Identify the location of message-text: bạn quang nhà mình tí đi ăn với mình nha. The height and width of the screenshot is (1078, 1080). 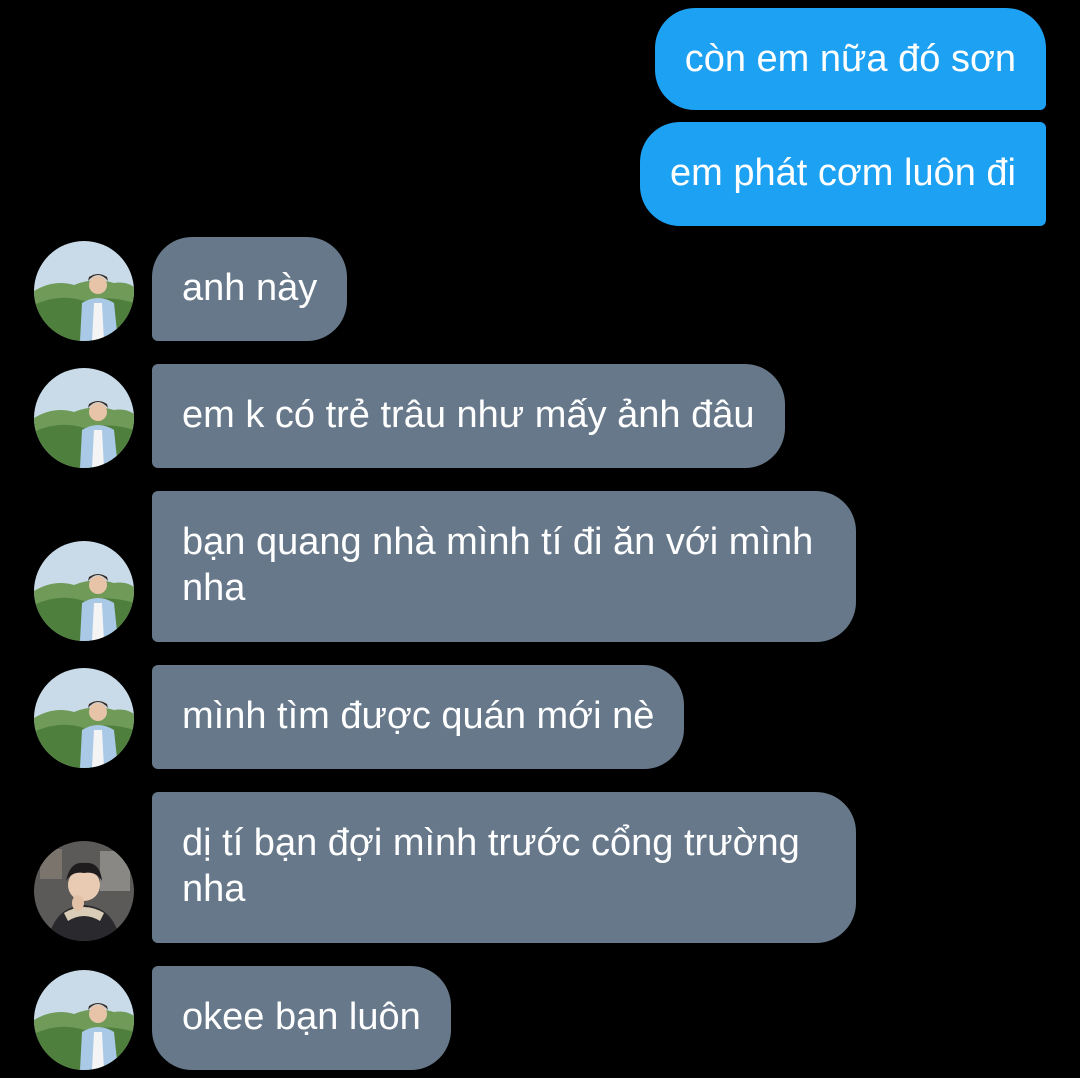
(498, 565).